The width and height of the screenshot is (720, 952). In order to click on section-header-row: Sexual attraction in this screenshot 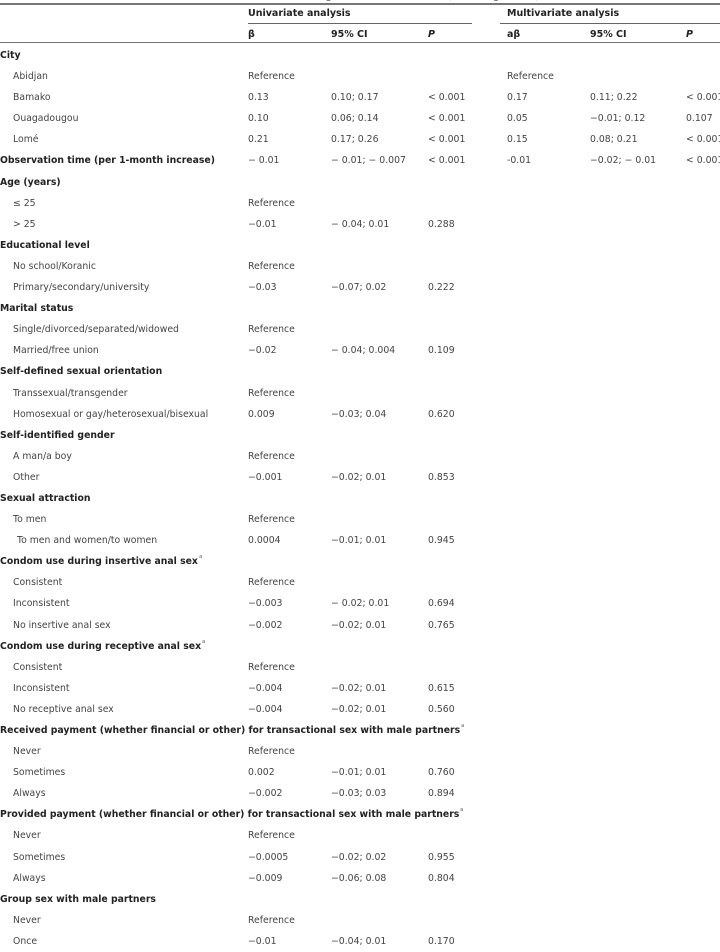, I will do `click(360, 498)`.